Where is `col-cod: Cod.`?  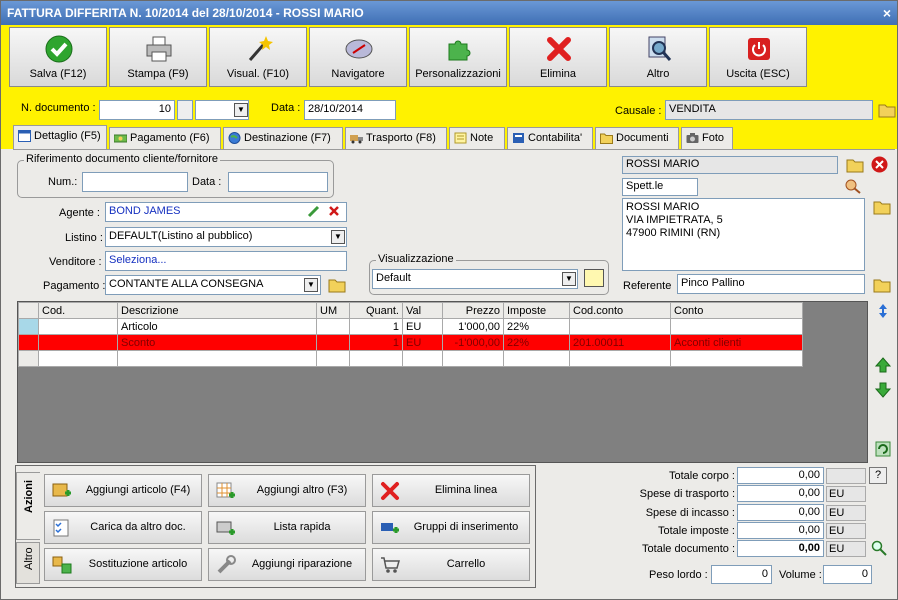
col-cod: Cod. is located at coordinates (78, 310).